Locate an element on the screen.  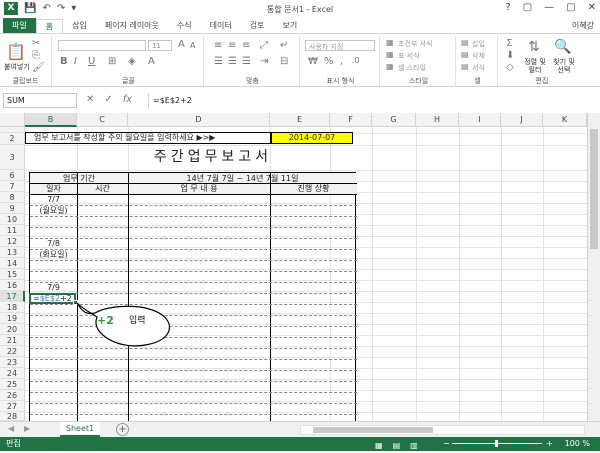
row-header-10: 10 is located at coordinates (12, 219).